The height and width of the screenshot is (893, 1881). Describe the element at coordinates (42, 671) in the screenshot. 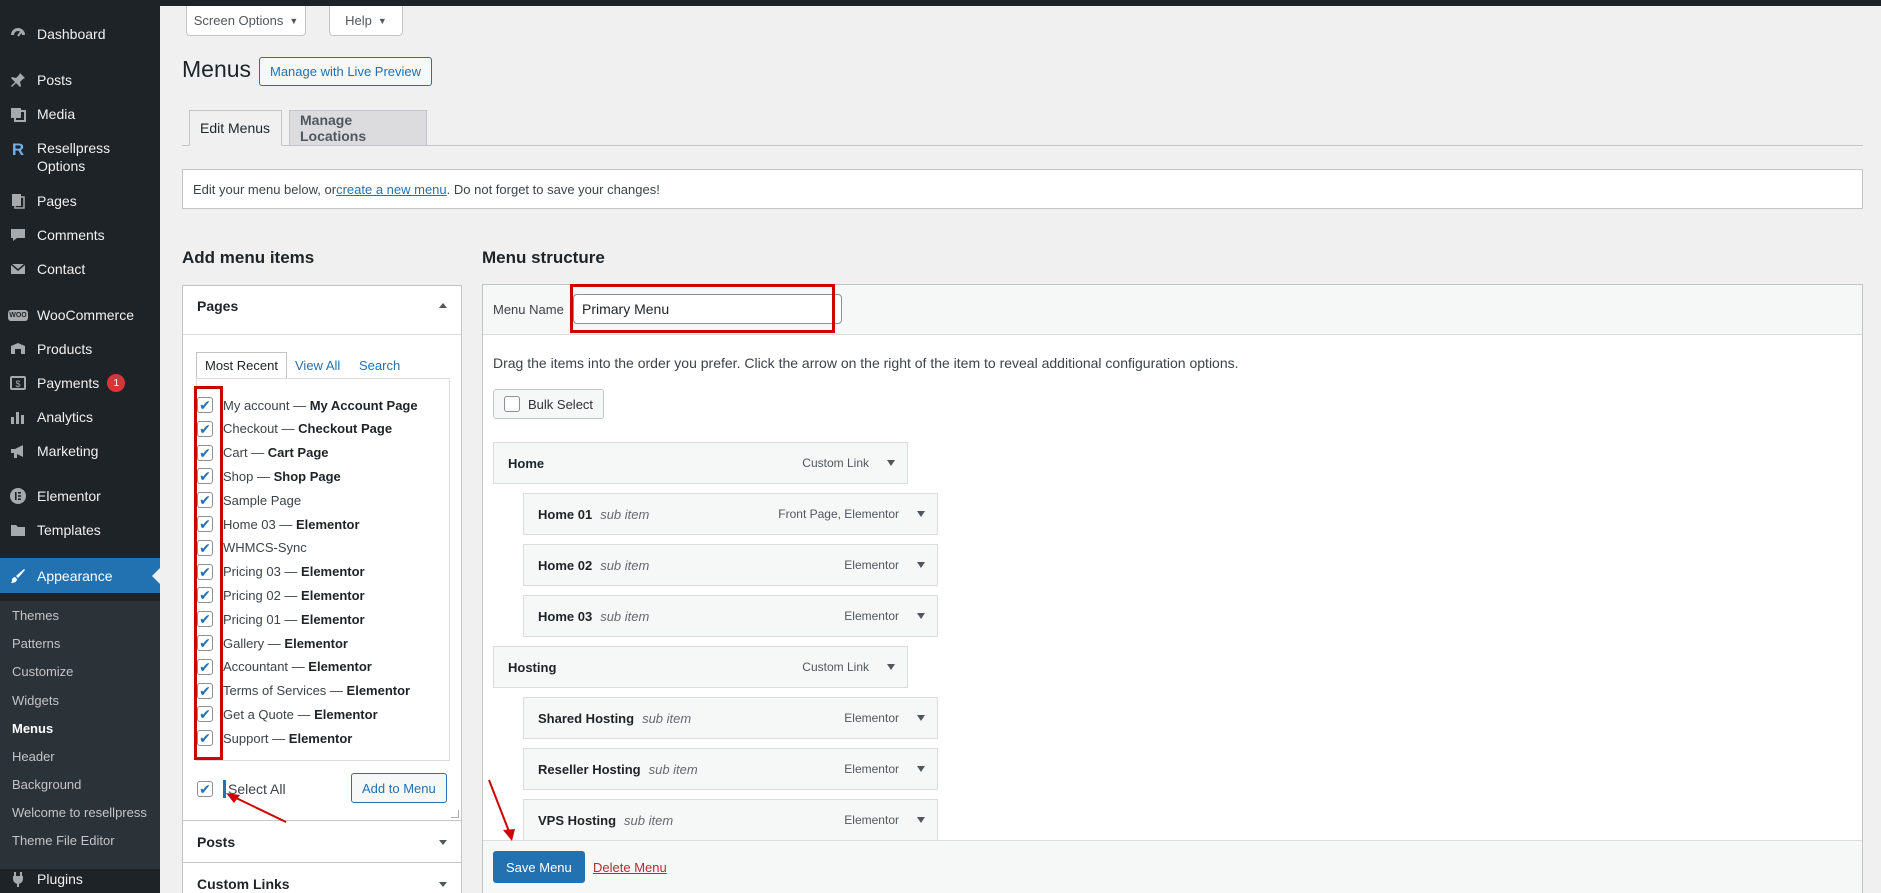

I see `submenu-customize: Customize` at that location.